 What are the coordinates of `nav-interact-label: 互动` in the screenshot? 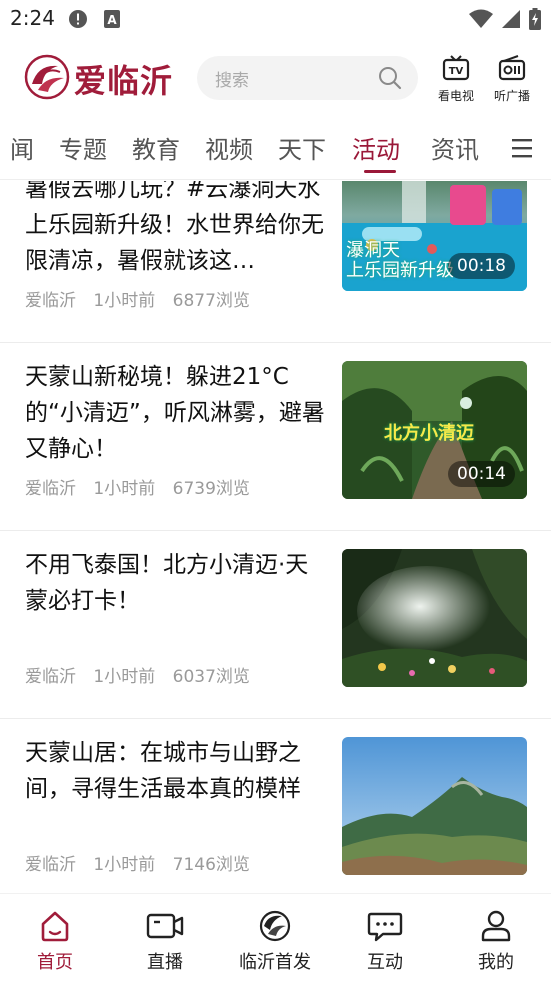 It's located at (385, 962).